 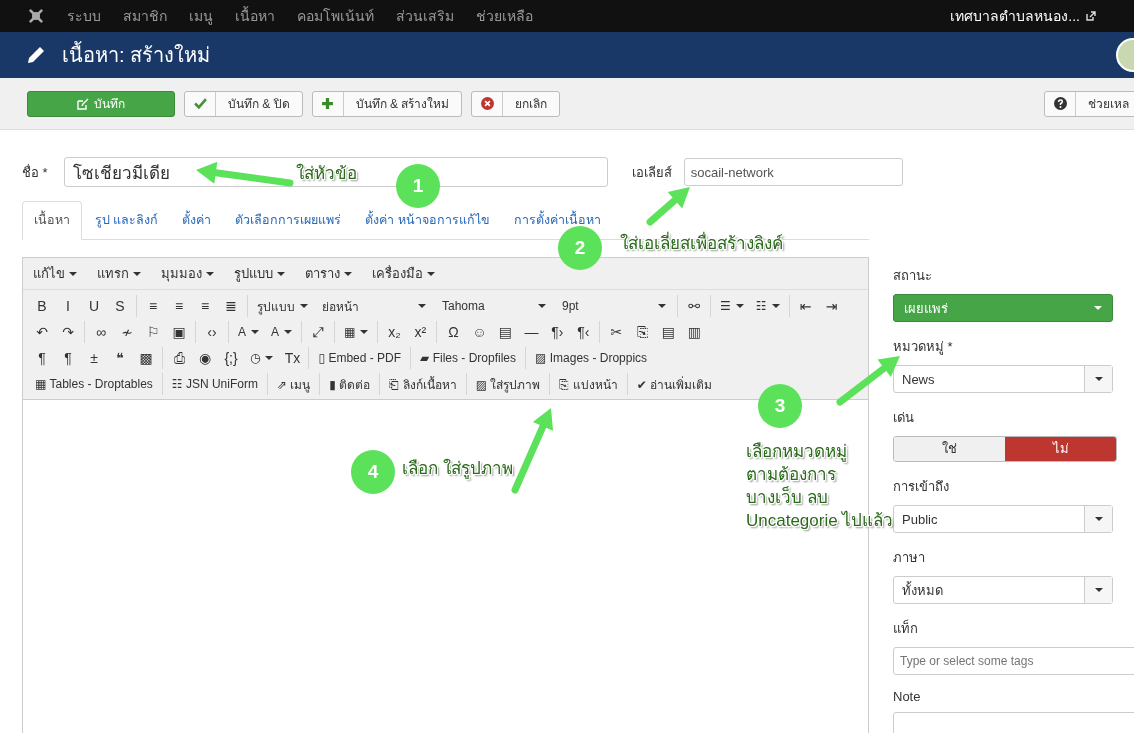 What do you see at coordinates (42, 306) in the screenshot?
I see `editor-tool-button: B` at bounding box center [42, 306].